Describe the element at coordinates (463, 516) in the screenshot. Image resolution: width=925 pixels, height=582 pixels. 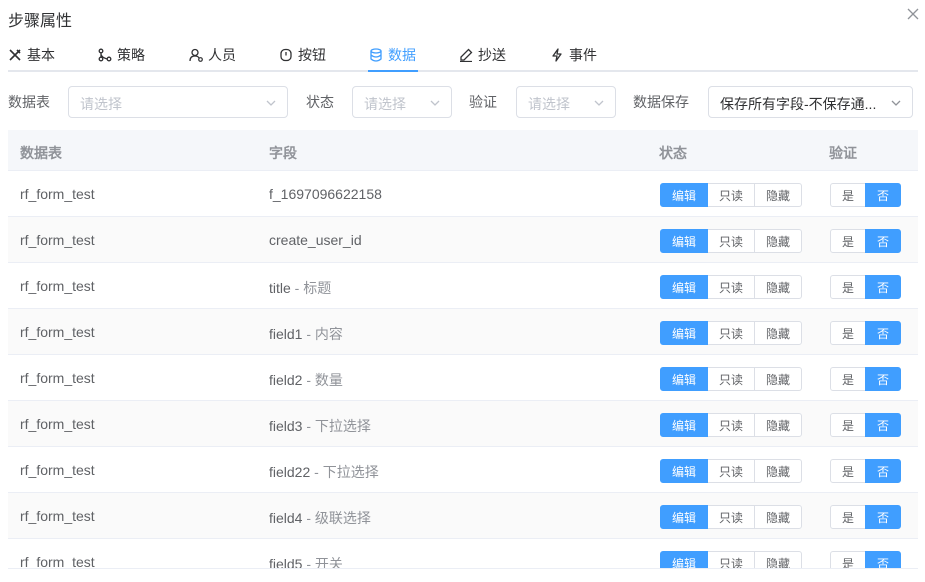
I see `table-row: rf_form_test field4 - 级联选择 编辑 只读 隐藏 是否` at that location.